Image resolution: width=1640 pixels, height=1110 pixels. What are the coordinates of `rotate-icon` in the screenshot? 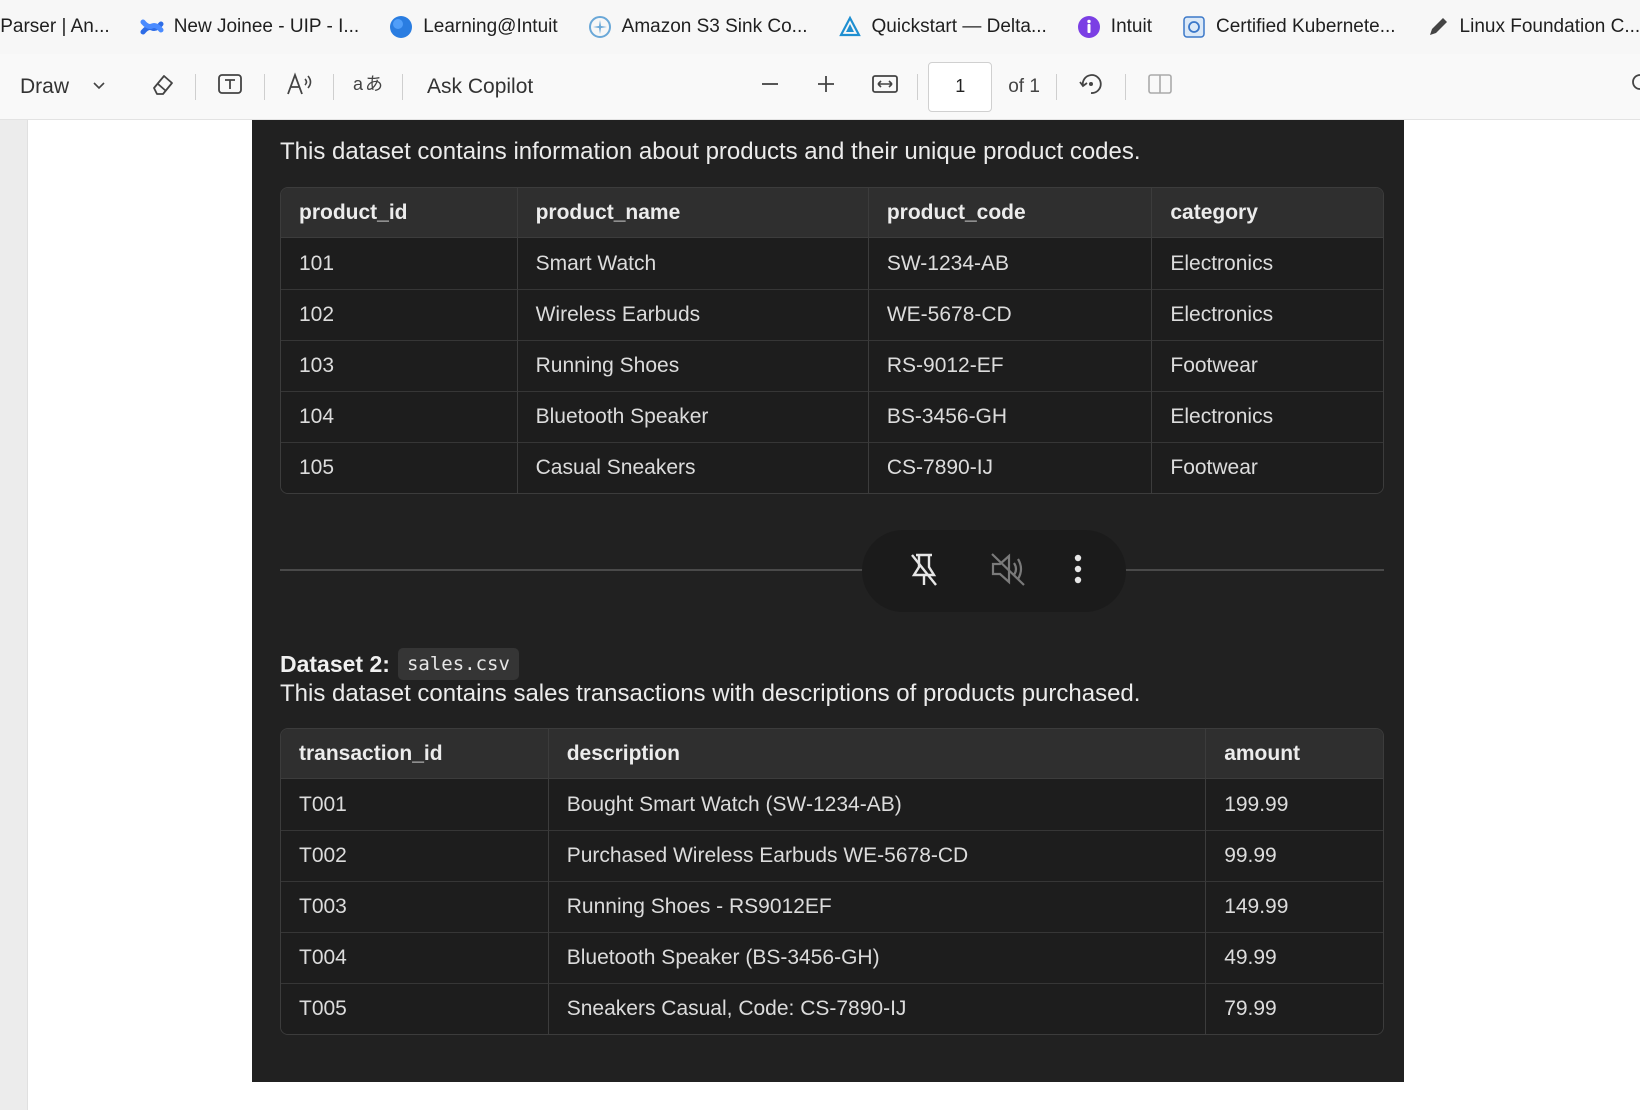 It's located at (1091, 87).